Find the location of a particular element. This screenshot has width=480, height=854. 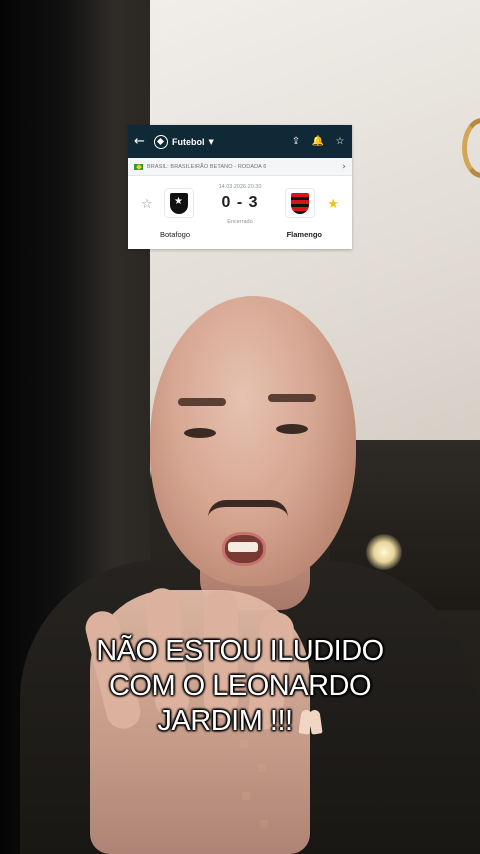

person-right-brow is located at coordinates (292, 398).